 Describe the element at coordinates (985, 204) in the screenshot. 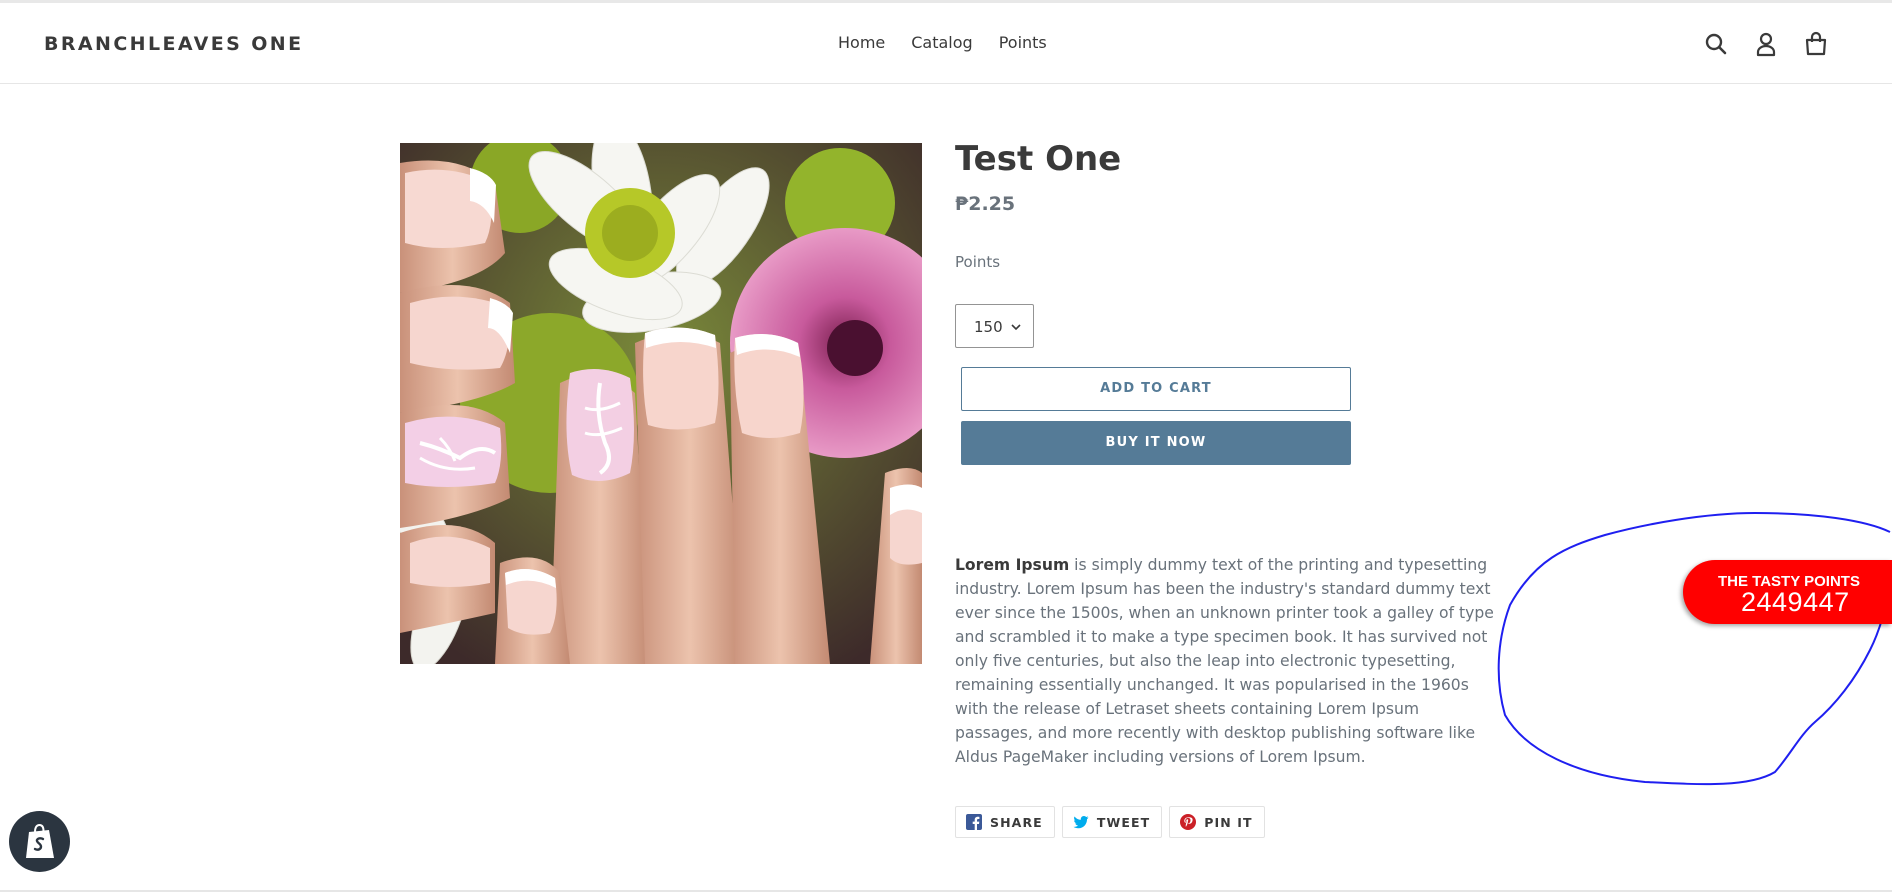

I see `product-price: ₱2.25` at that location.